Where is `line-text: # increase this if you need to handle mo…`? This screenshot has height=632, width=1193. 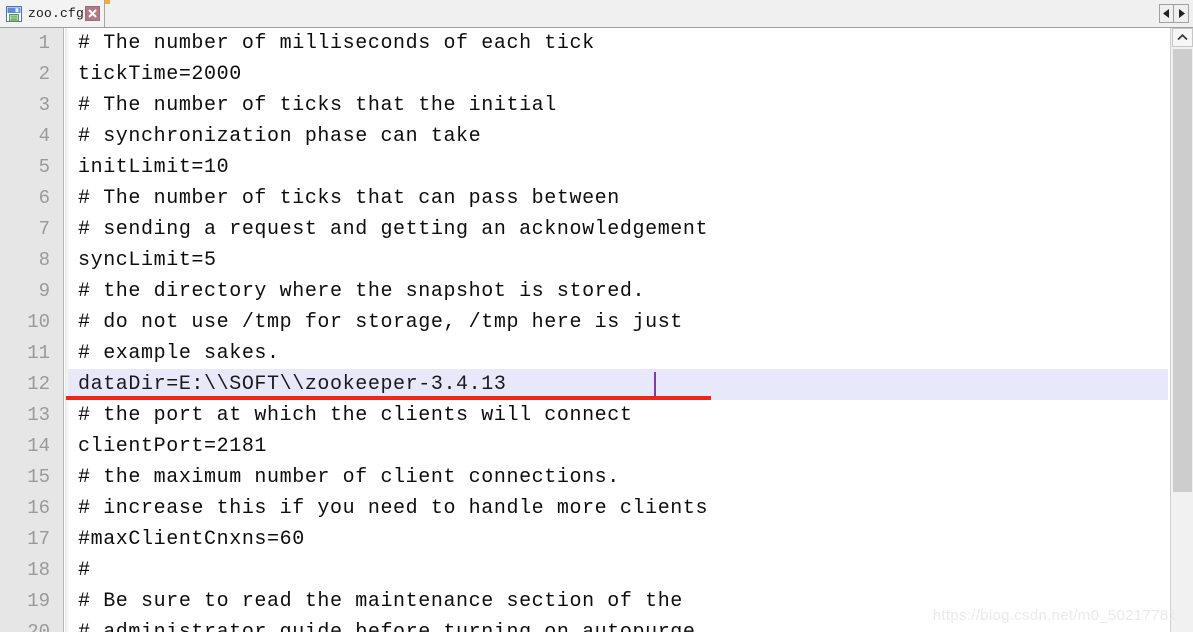
line-text: # increase this if you need to handle mo… is located at coordinates (393, 508).